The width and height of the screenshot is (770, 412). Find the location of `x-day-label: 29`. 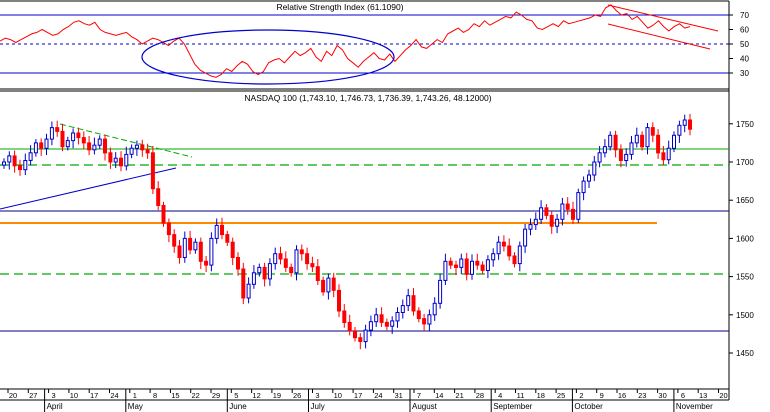

x-day-label: 29 is located at coordinates (216, 395).